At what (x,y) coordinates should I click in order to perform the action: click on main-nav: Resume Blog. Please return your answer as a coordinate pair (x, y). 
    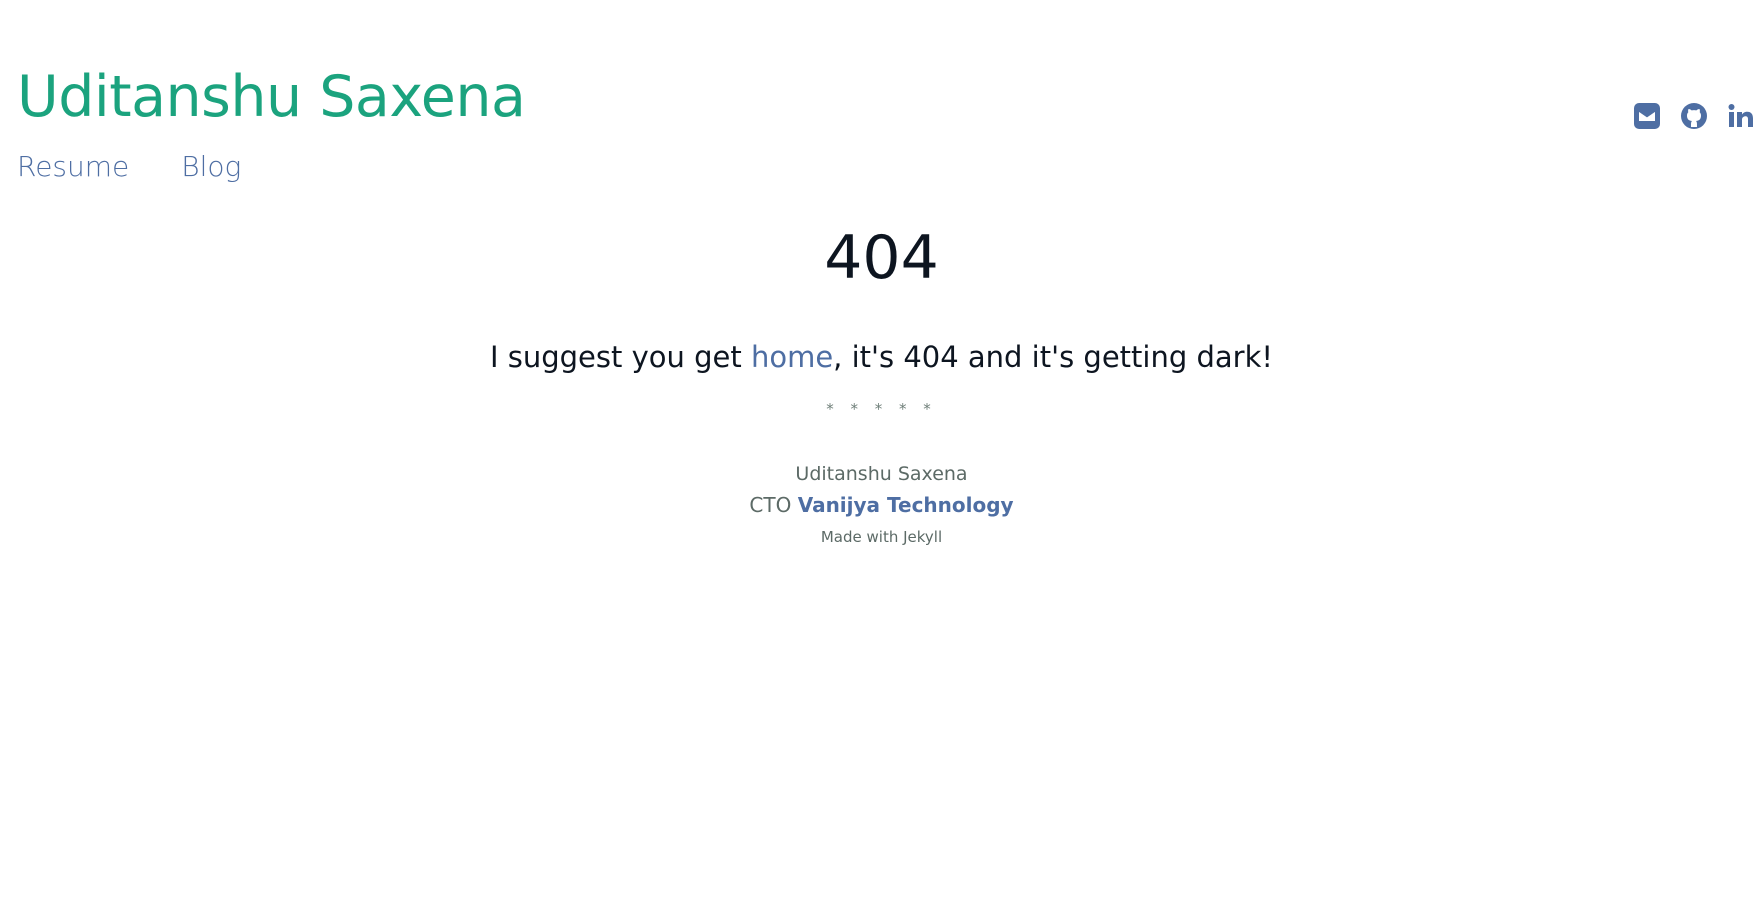
    Looking at the image, I should click on (129, 167).